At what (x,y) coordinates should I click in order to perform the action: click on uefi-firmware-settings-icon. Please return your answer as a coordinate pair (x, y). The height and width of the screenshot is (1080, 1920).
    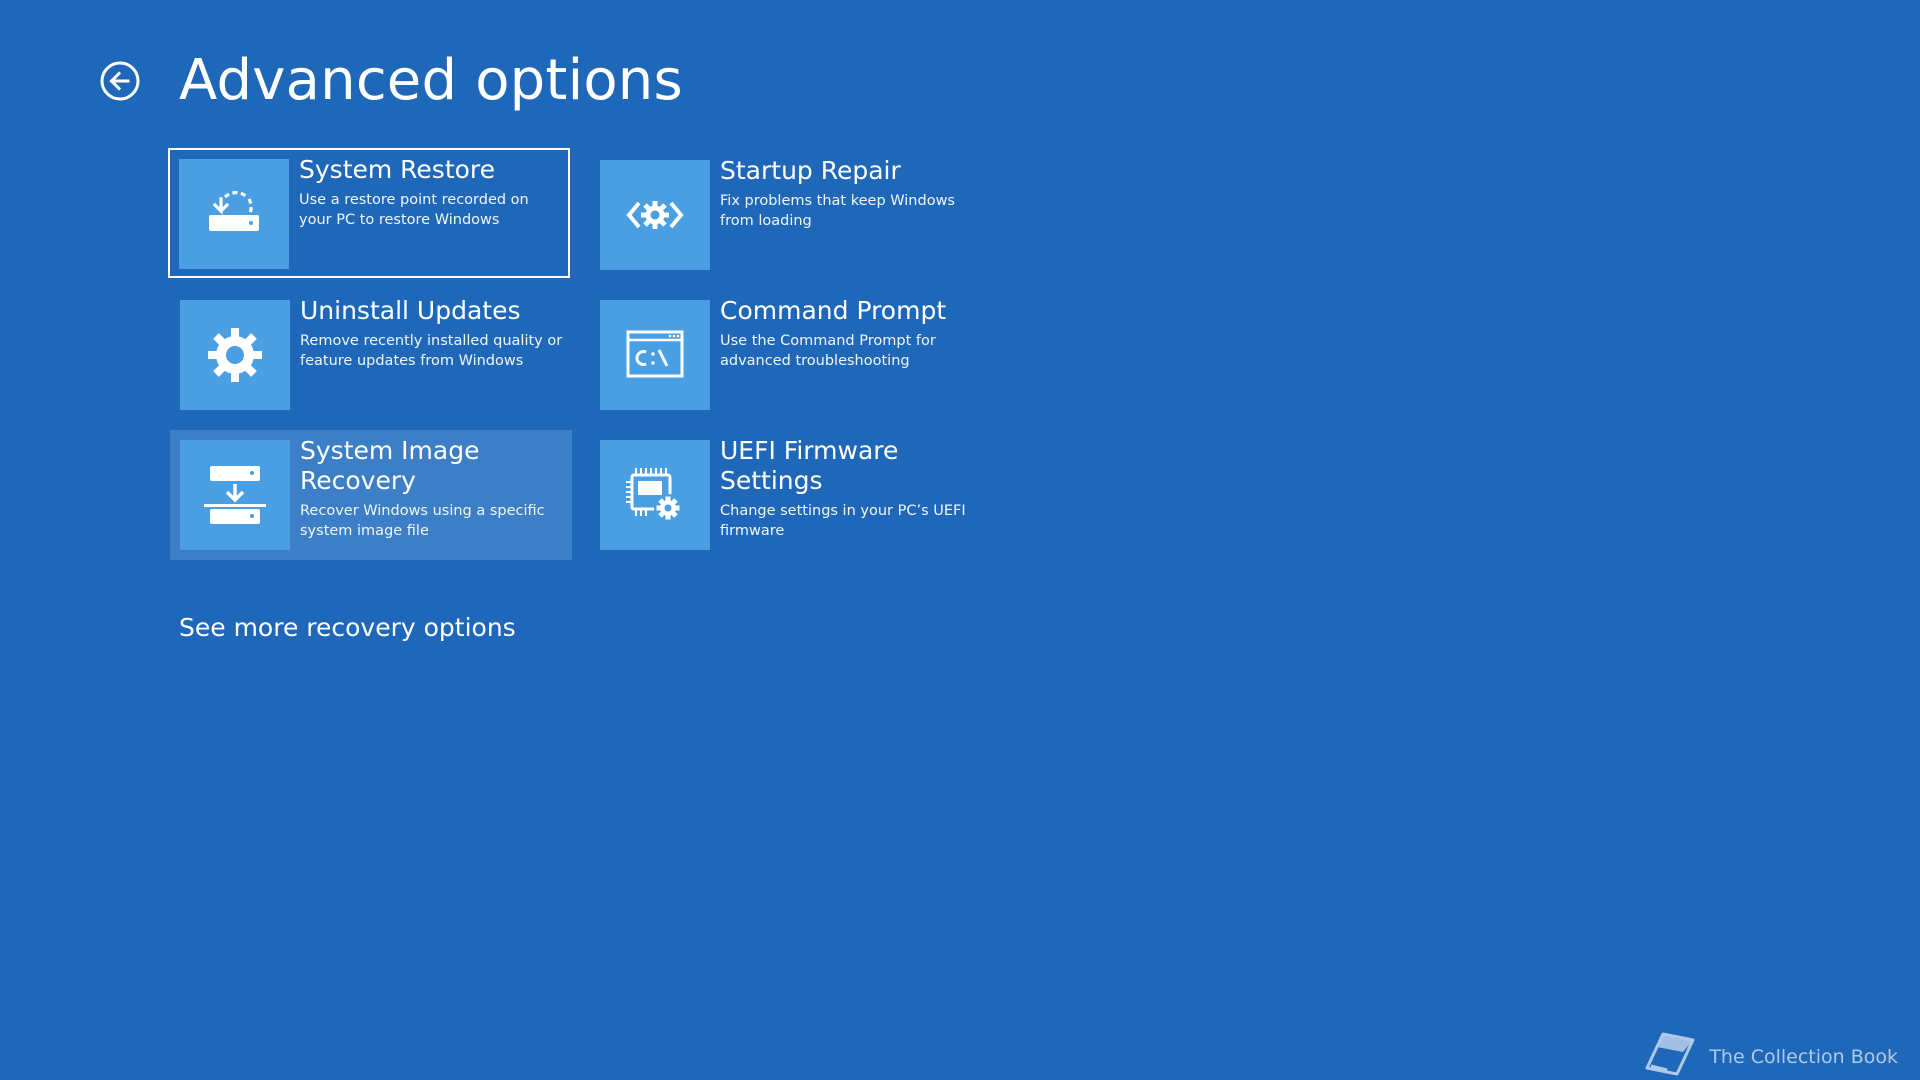
    Looking at the image, I should click on (655, 495).